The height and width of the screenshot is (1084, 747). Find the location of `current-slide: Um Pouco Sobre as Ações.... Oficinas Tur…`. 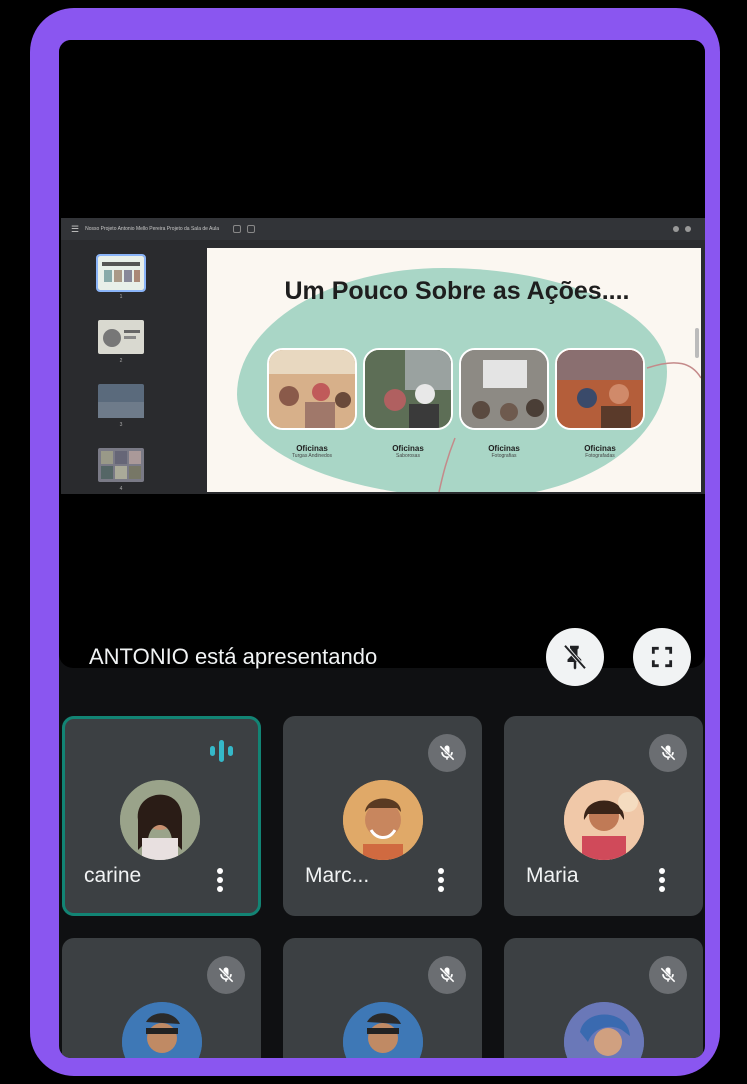

current-slide: Um Pouco Sobre as Ações.... Oficinas Tur… is located at coordinates (454, 370).